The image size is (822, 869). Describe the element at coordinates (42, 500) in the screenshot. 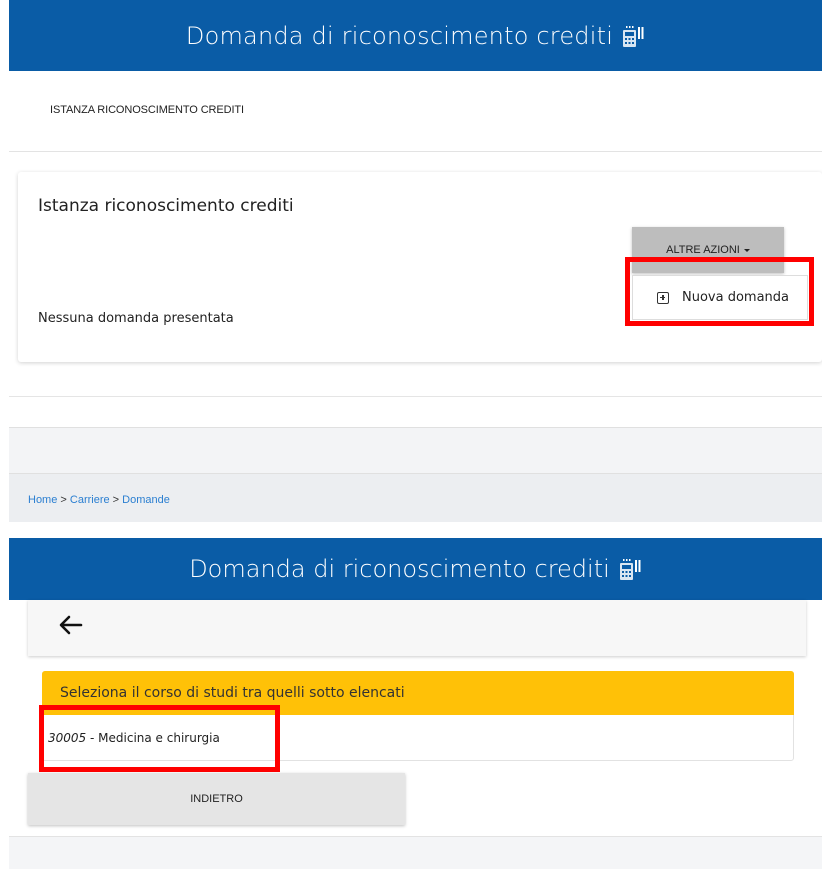

I see `breadcrumb-home: Home` at that location.